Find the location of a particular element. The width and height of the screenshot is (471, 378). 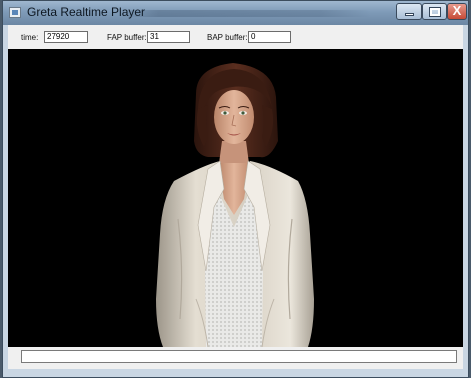

maximize-button is located at coordinates (434, 11).